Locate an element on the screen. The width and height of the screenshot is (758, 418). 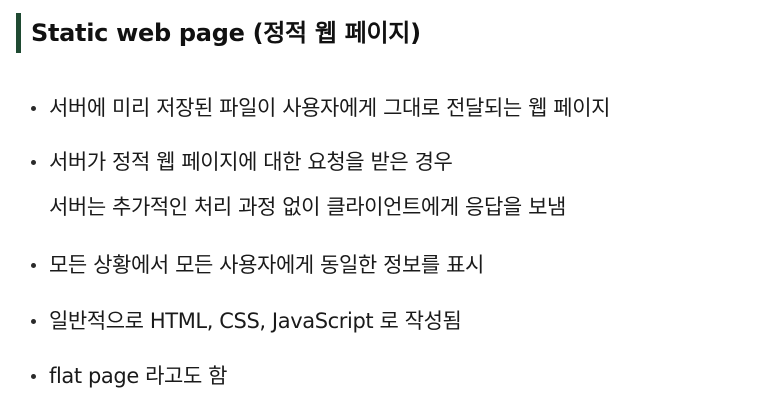
title-accent-bar is located at coordinates (18, 33).